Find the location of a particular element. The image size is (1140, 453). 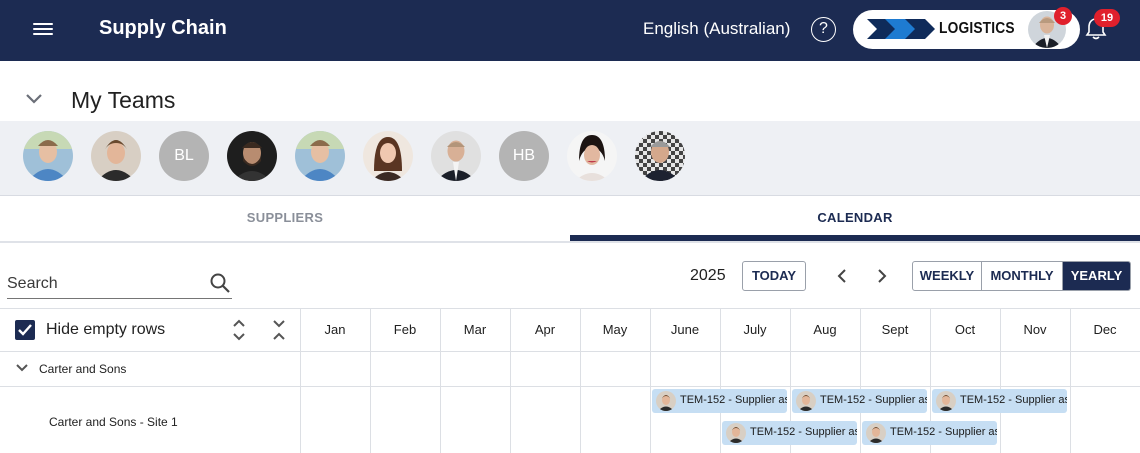

language-selector: English (Australian) is located at coordinates (716, 29).